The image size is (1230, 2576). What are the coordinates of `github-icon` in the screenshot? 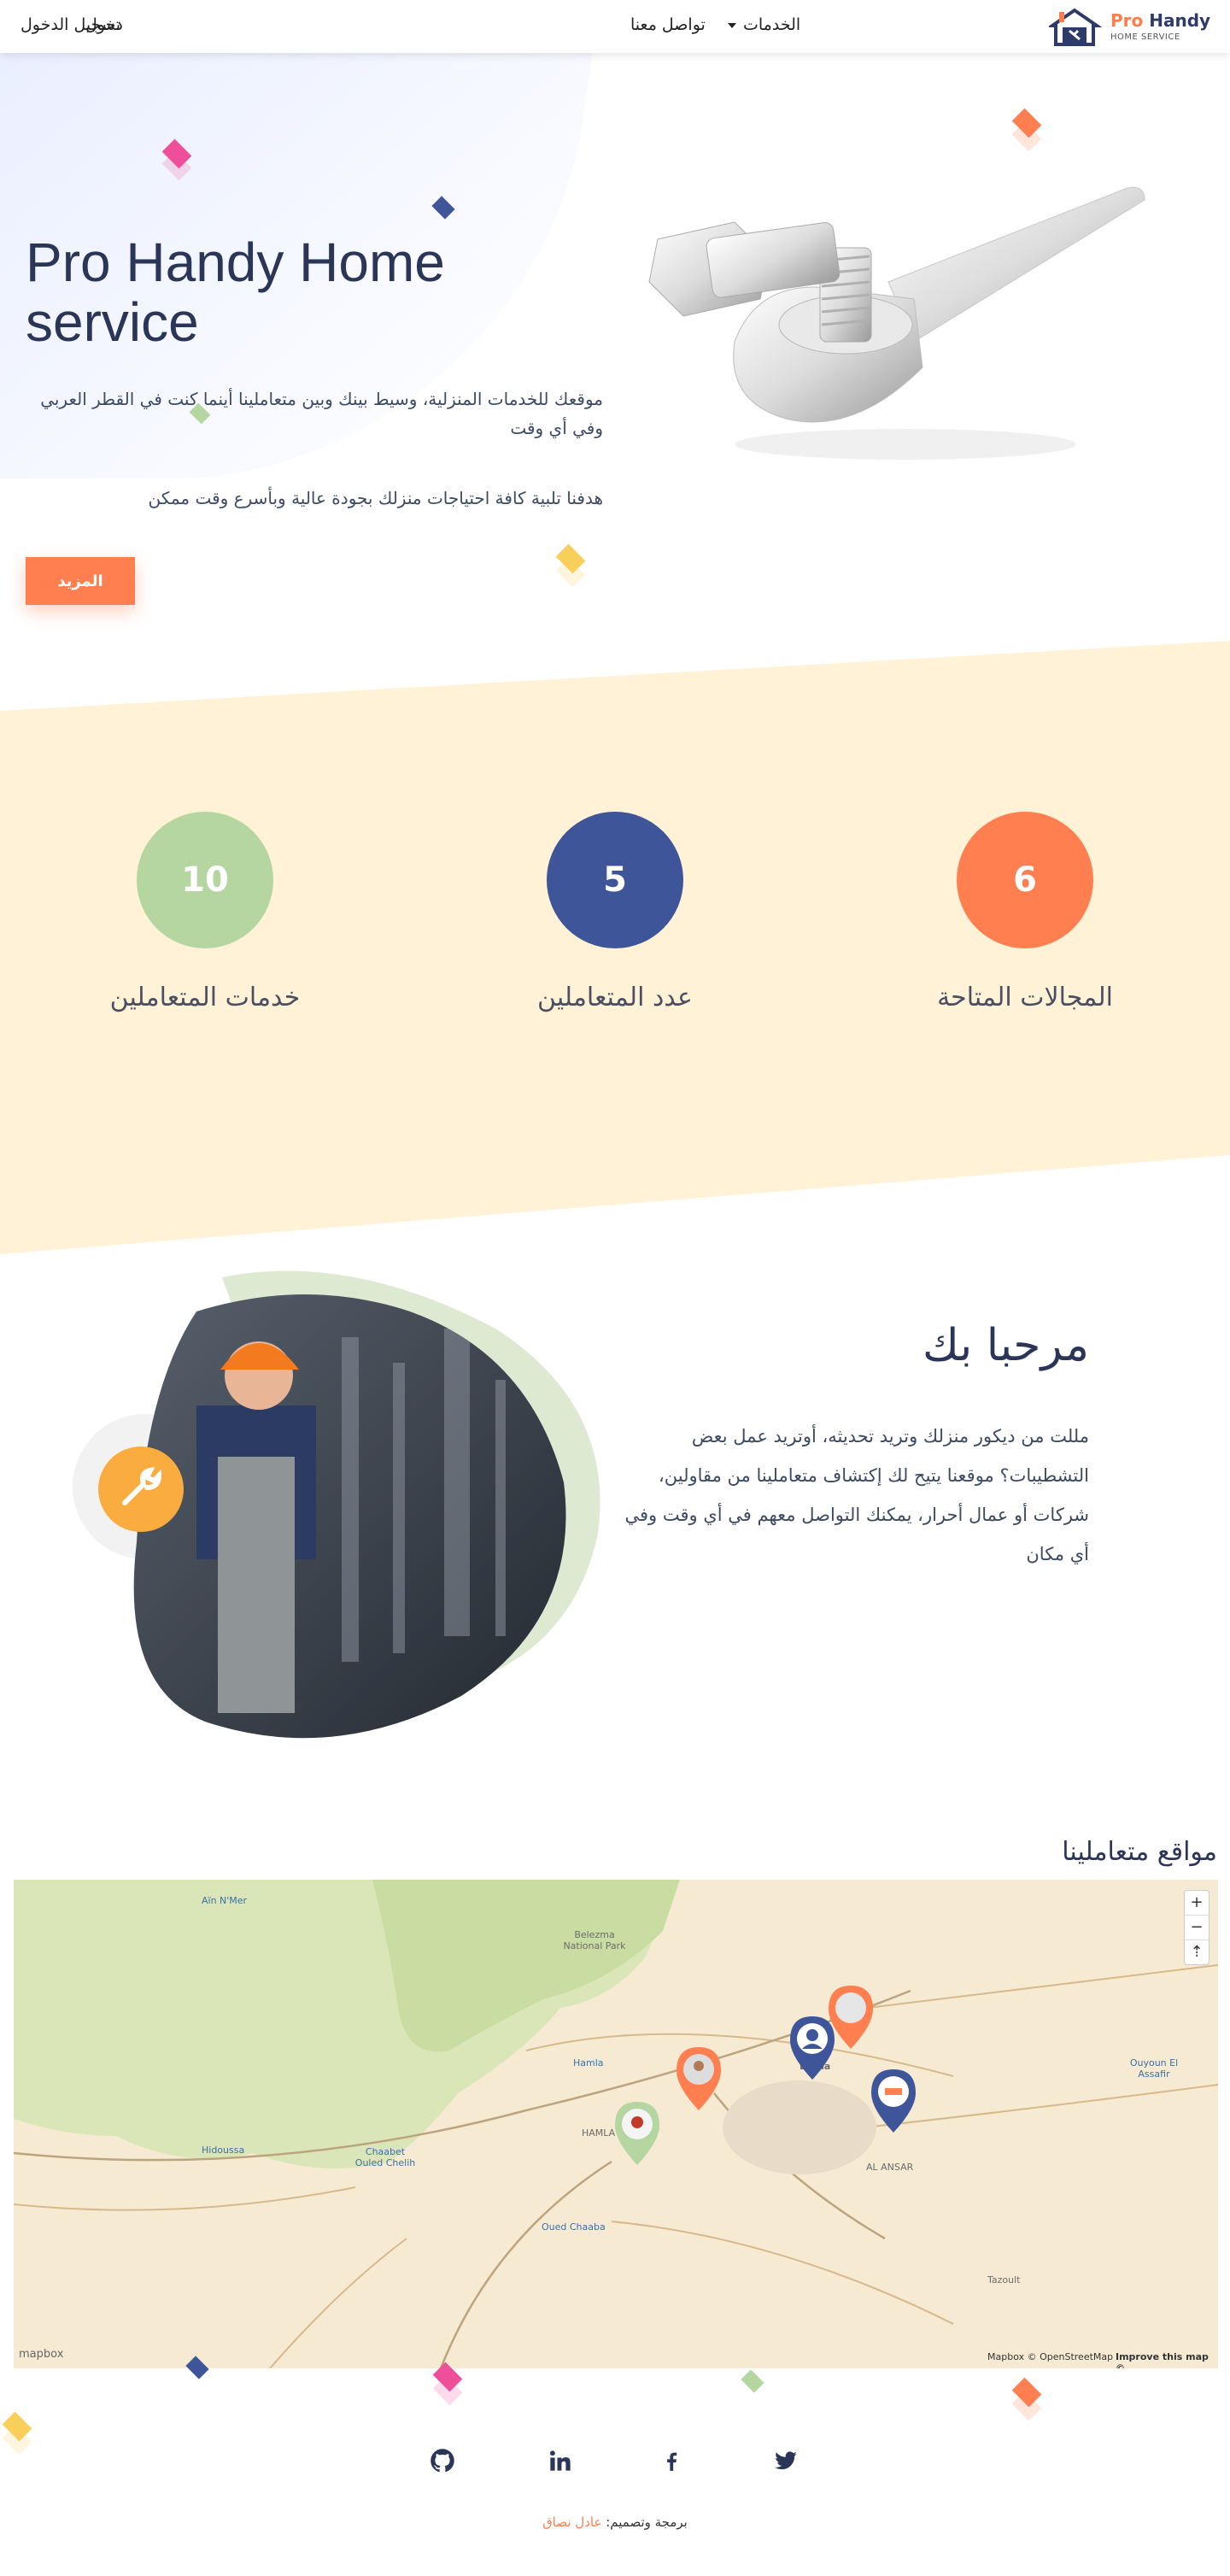 It's located at (442, 2461).